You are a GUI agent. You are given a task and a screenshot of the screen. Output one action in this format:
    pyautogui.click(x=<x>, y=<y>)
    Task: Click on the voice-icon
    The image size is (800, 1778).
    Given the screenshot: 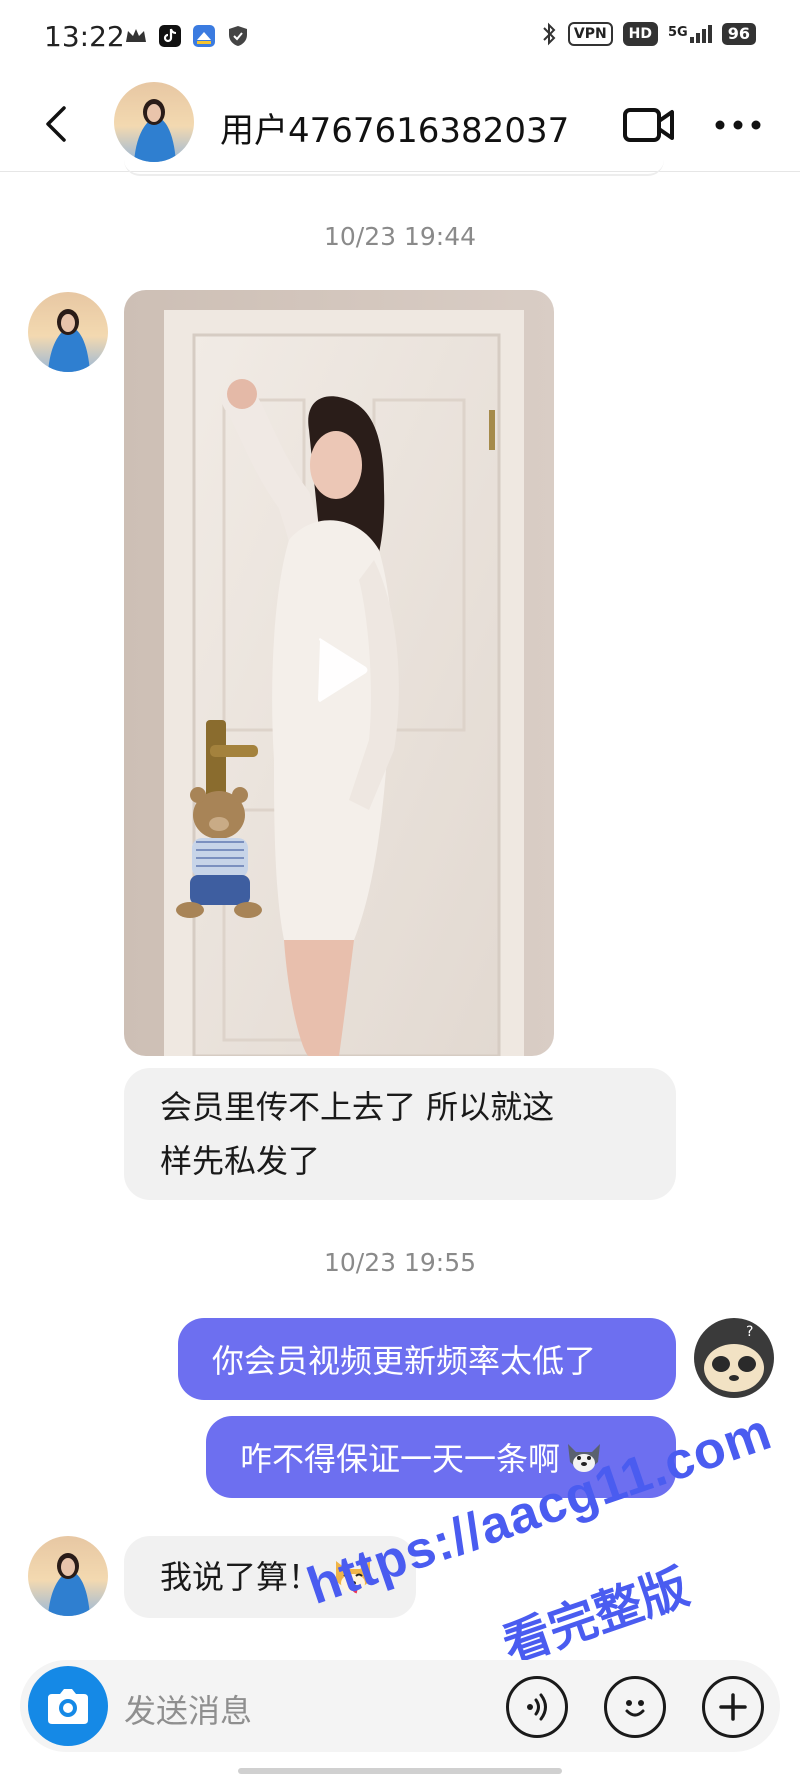 What is the action you would take?
    pyautogui.click(x=537, y=1707)
    